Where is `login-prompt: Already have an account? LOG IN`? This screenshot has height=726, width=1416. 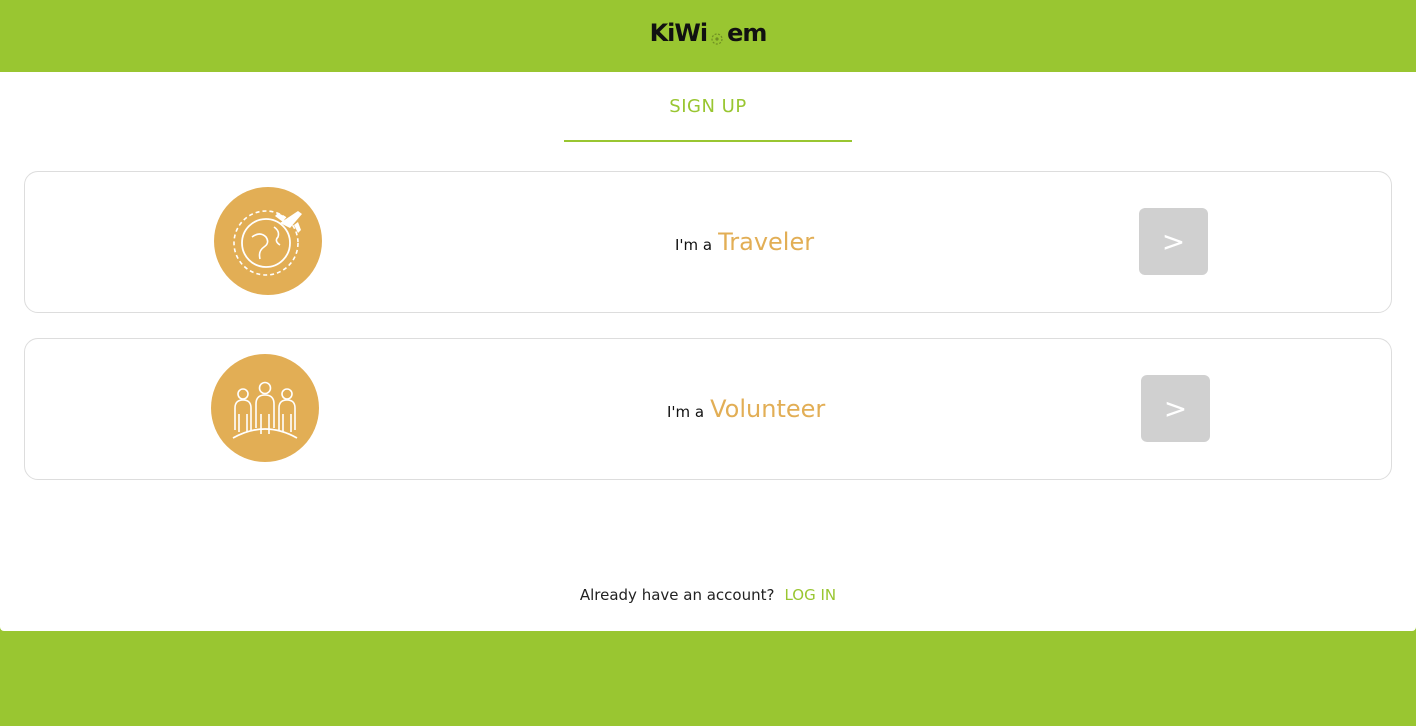 login-prompt: Already have an account? LOG IN is located at coordinates (708, 595).